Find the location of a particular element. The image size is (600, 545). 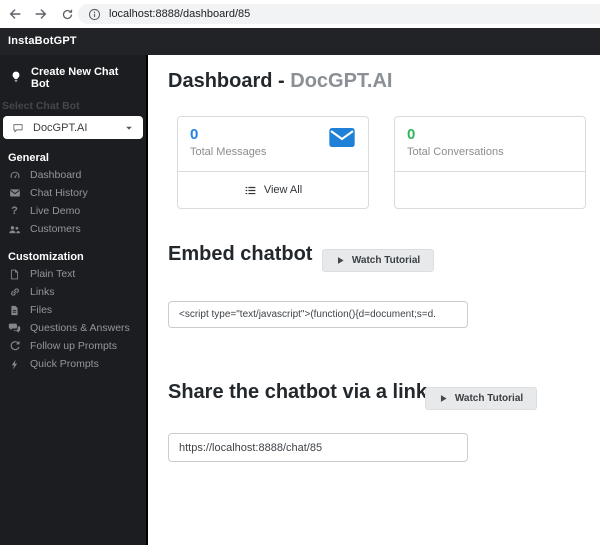

stat-card-body: 0 Total Conversations is located at coordinates (490, 142).